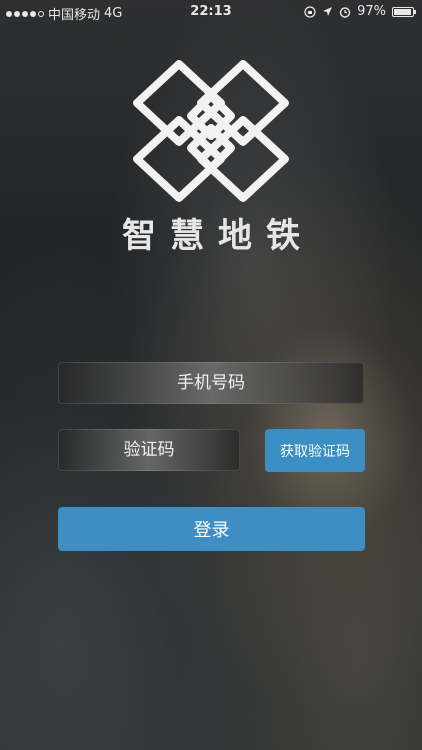  What do you see at coordinates (218, 236) in the screenshot?
I see `app-title: 智慧地铁` at bounding box center [218, 236].